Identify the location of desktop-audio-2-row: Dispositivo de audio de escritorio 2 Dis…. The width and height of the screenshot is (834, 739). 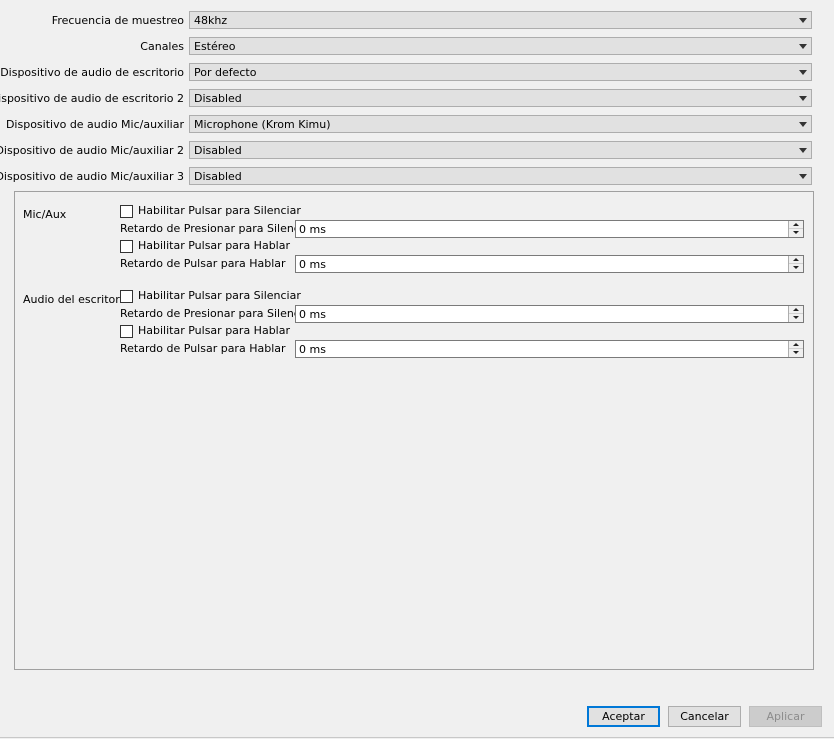
(417, 99).